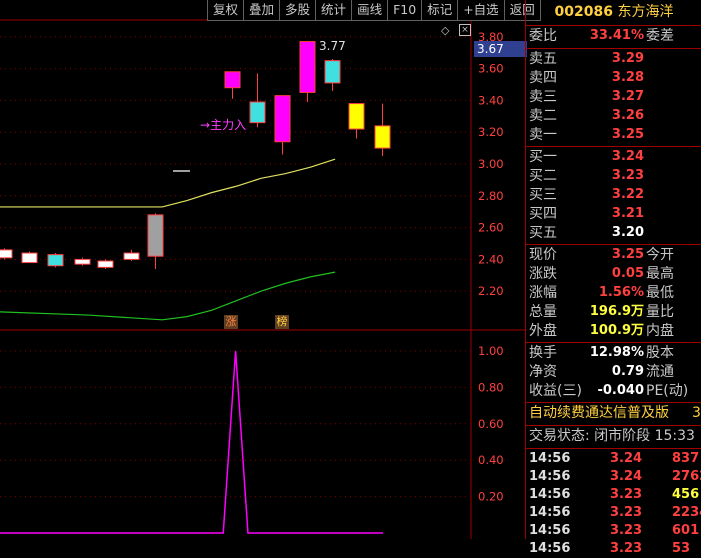 Image resolution: width=701 pixels, height=558 pixels. I want to click on quote-row: 卖五 3.29, so click(613, 59).